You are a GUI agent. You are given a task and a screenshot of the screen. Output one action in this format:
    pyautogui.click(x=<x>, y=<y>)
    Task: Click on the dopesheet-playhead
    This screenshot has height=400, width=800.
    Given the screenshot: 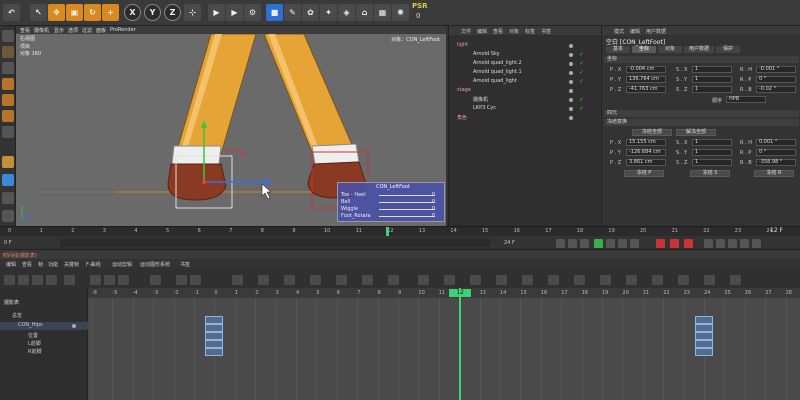 What is the action you would take?
    pyautogui.click(x=460, y=344)
    